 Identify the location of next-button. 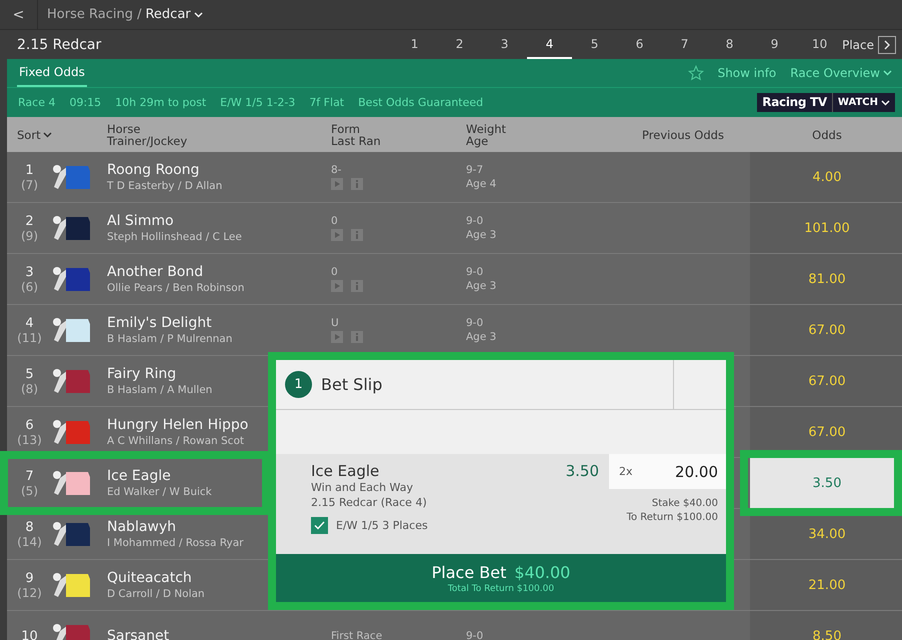
(887, 45).